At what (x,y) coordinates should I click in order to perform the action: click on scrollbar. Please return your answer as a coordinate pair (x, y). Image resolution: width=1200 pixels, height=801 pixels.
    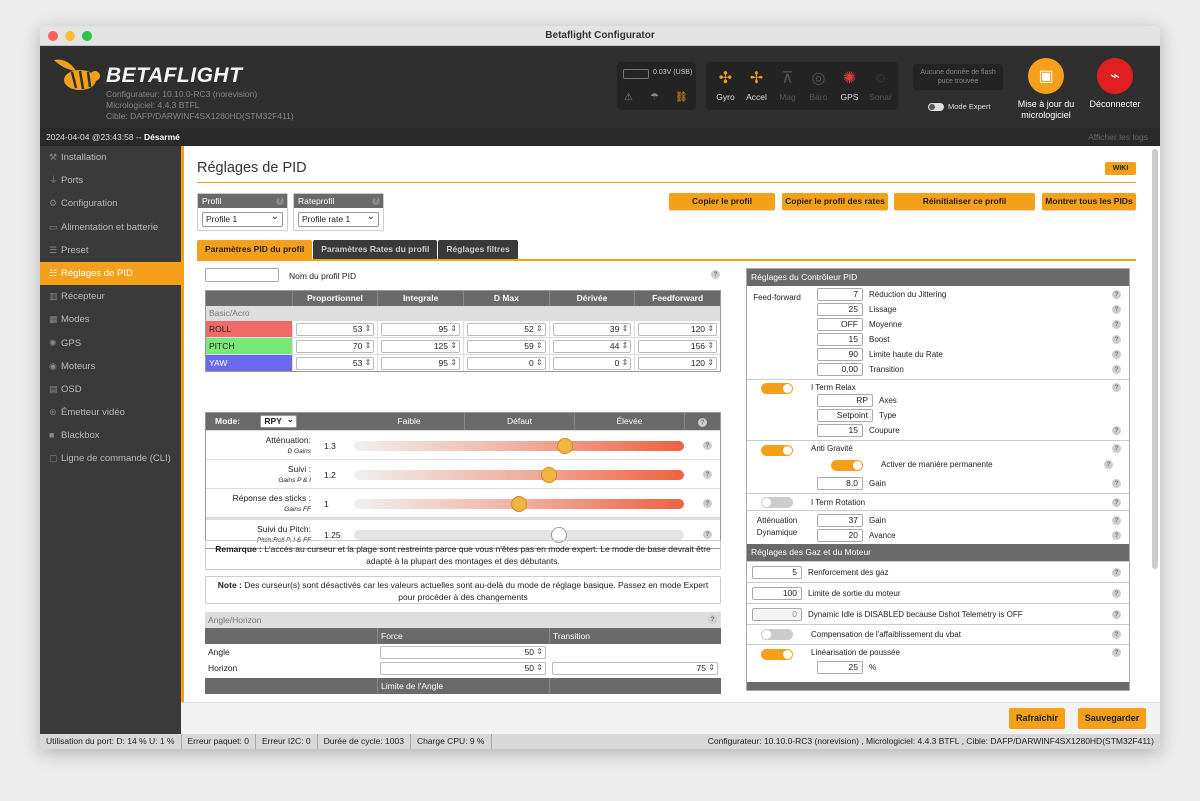
    Looking at the image, I should click on (1155, 359).